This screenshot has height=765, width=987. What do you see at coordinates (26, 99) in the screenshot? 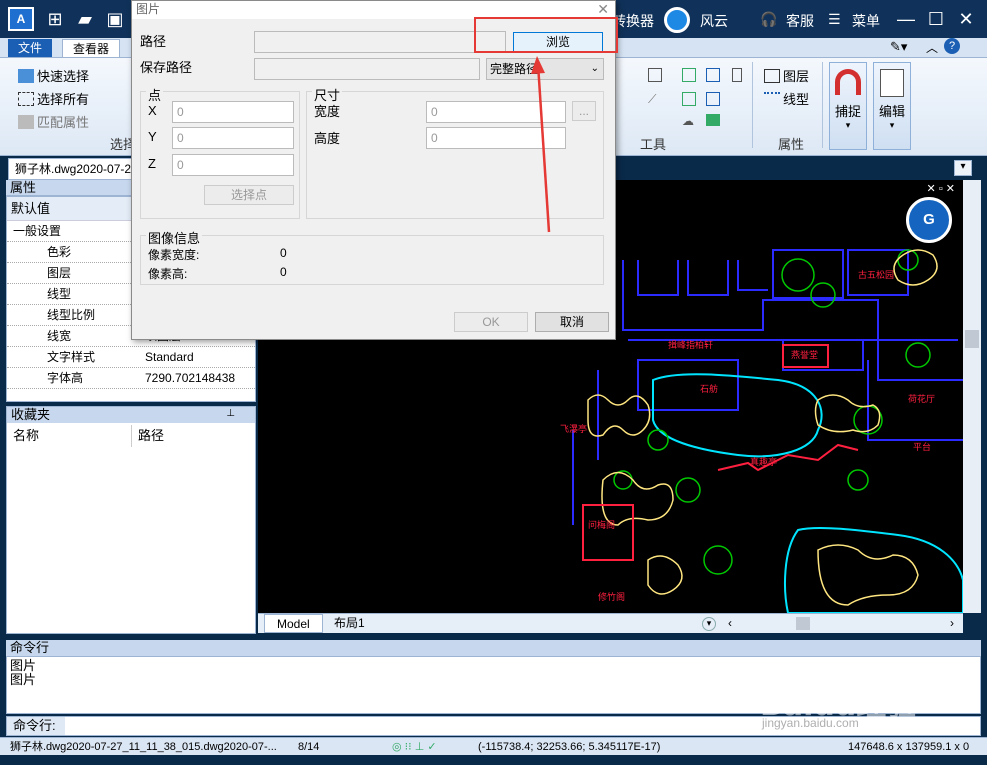
I see `select-all-icon` at bounding box center [26, 99].